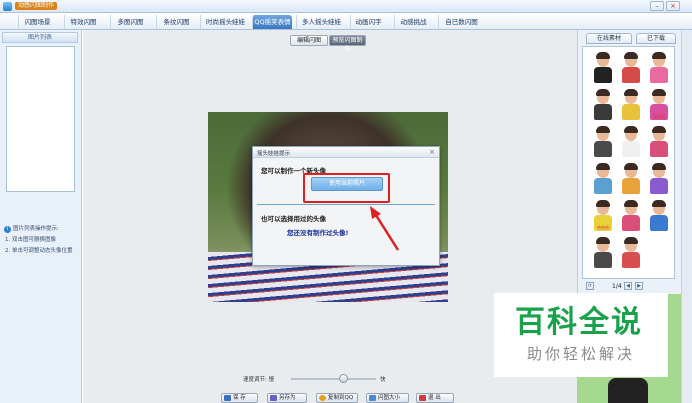 The width and height of the screenshot is (692, 403). What do you see at coordinates (659, 116) in the screenshot?
I see `sticker-caption: 萌萌哒` at bounding box center [659, 116].